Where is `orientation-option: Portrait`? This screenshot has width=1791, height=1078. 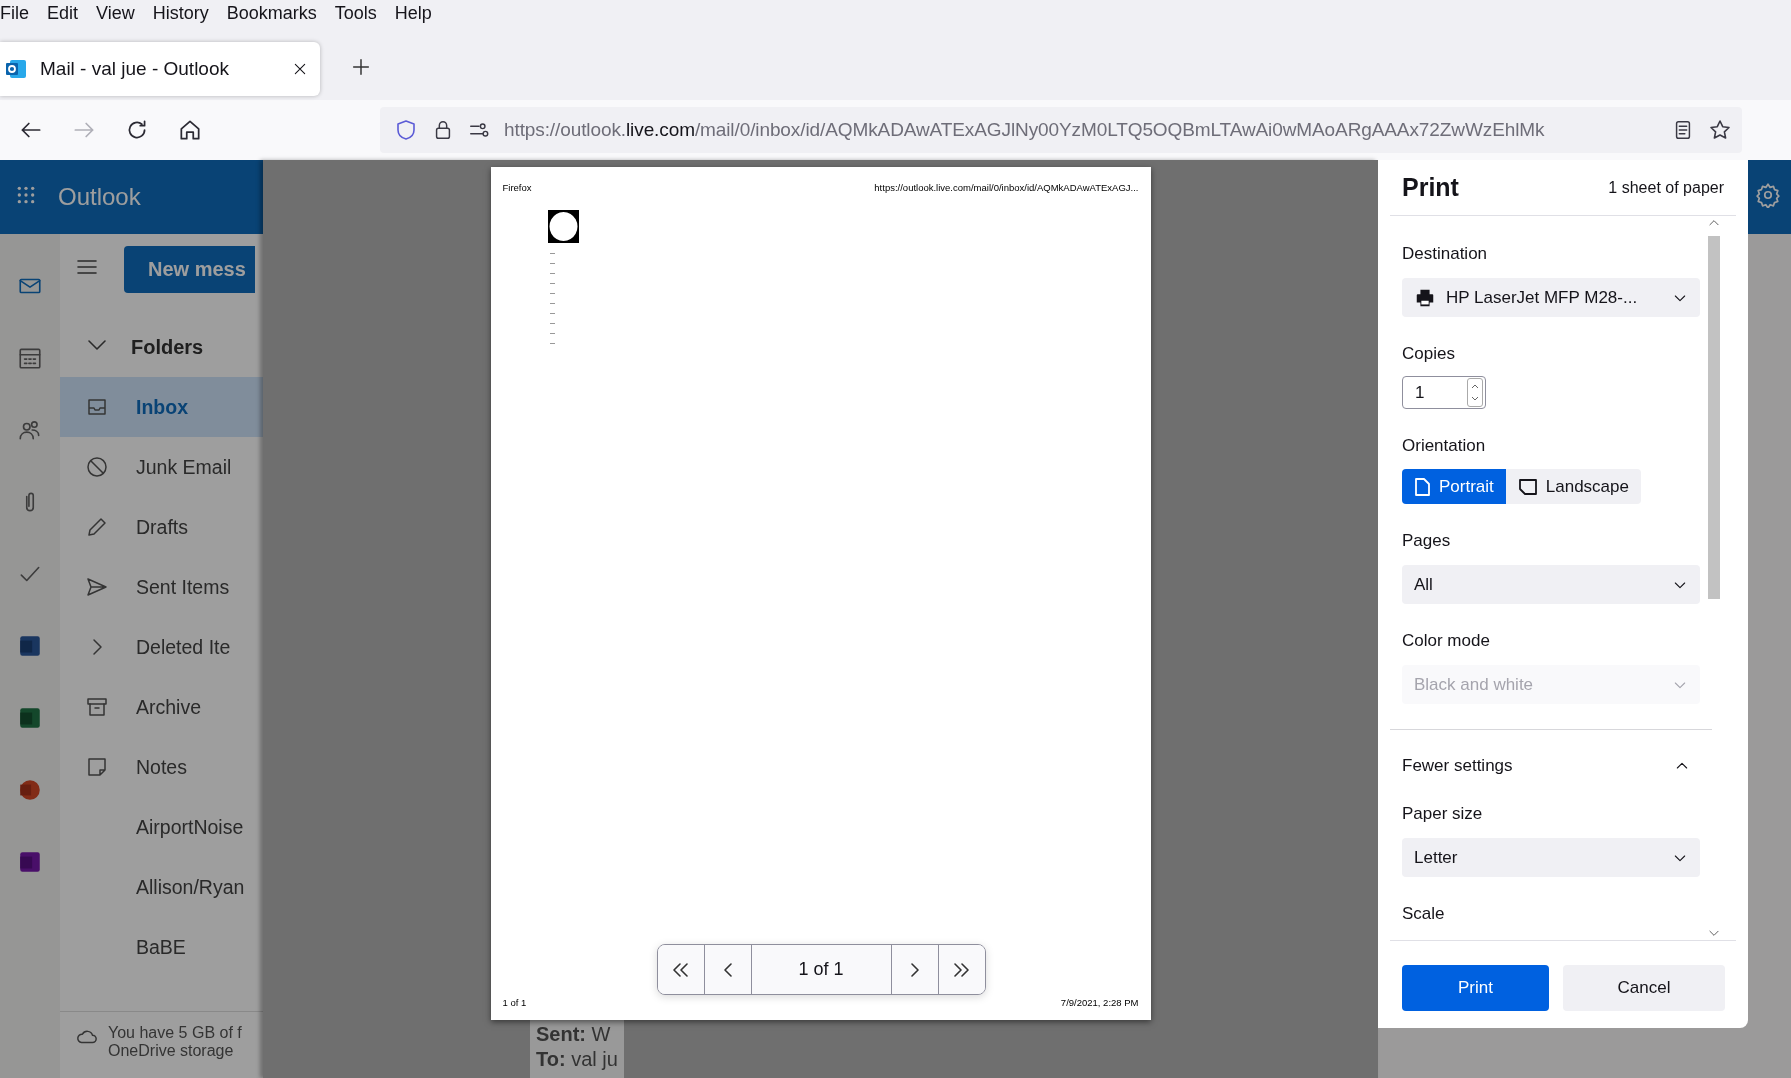
orientation-option: Portrait is located at coordinates (1454, 486).